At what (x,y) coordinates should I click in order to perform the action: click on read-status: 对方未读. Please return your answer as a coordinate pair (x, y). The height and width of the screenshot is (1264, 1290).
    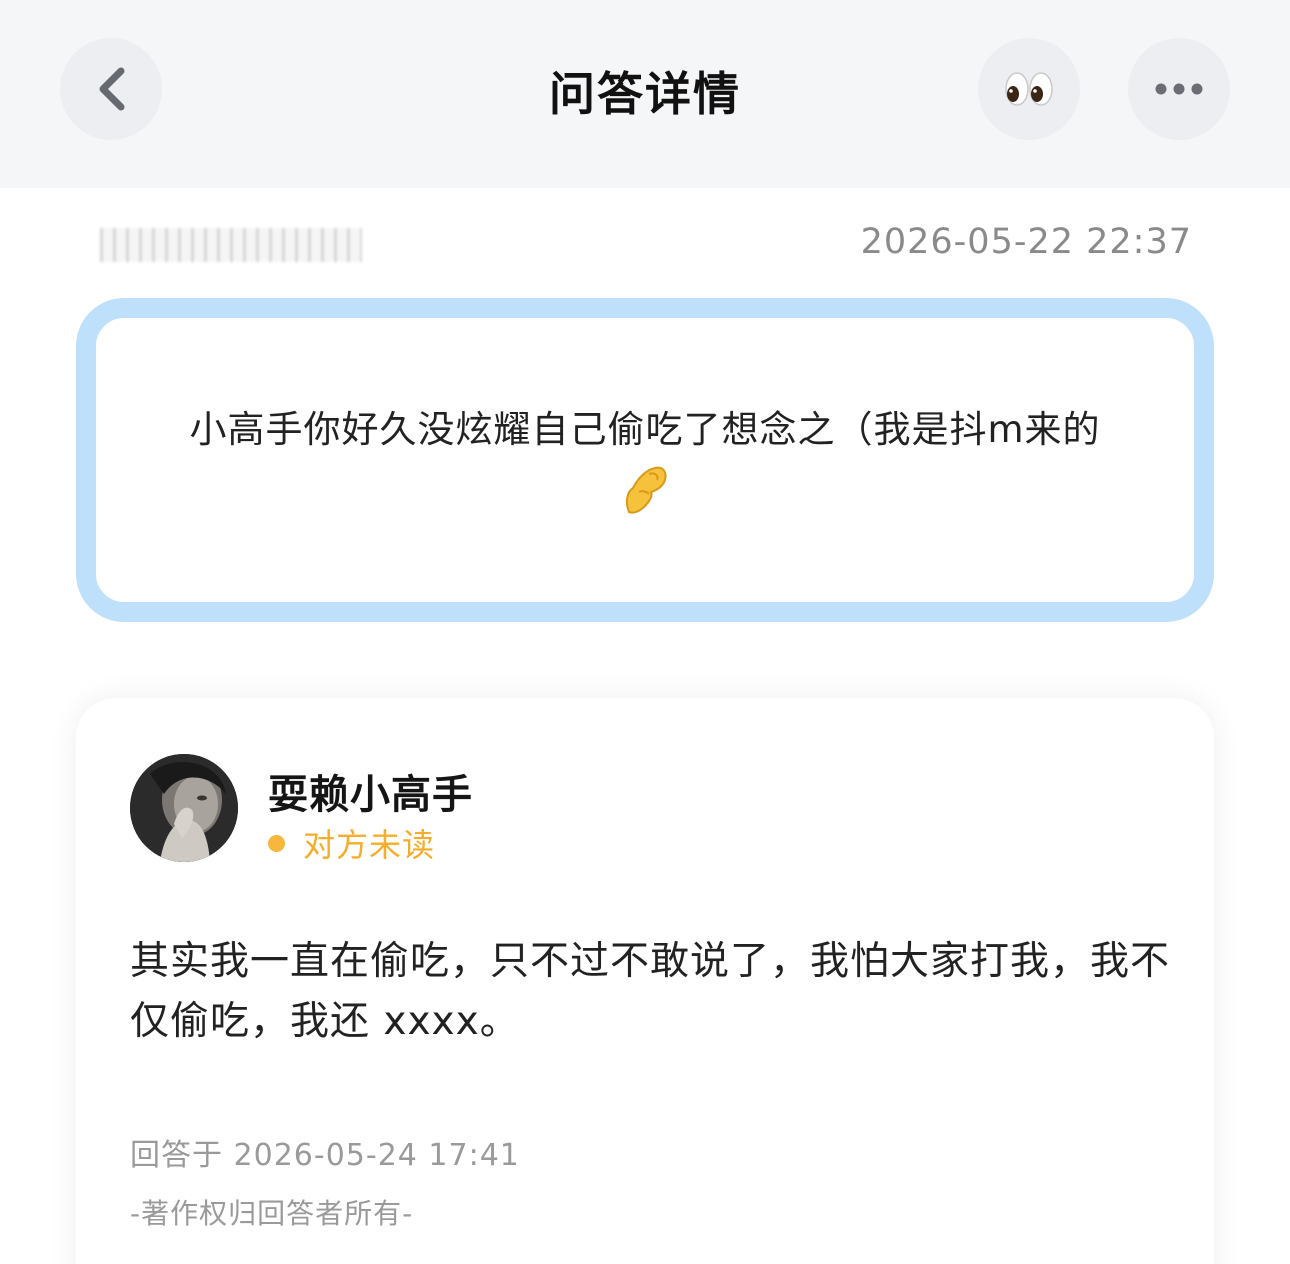
    Looking at the image, I should click on (351, 843).